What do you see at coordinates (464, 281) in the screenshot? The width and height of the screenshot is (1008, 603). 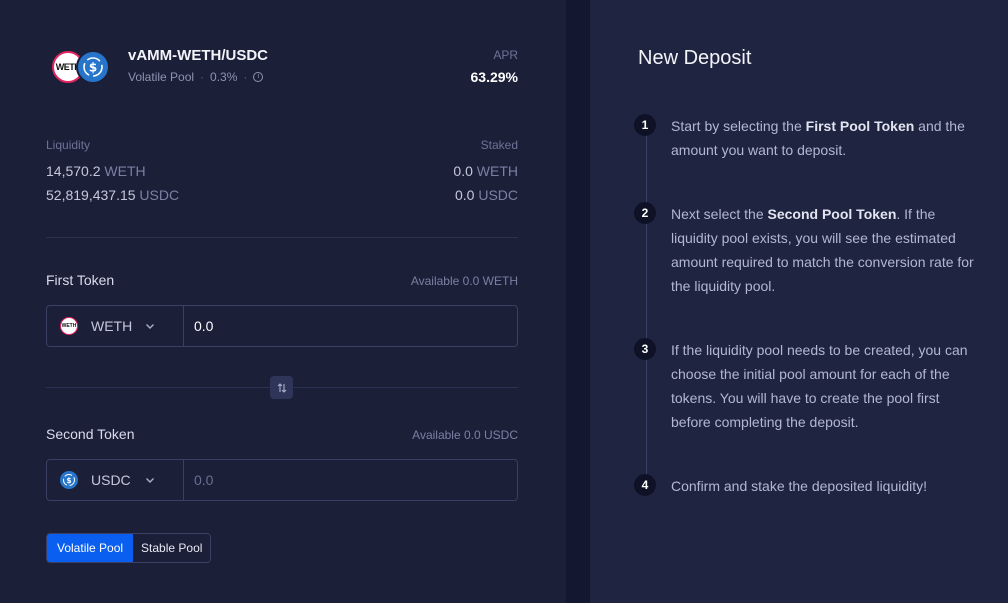 I see `first-token-available: Available 0.0 WETH` at bounding box center [464, 281].